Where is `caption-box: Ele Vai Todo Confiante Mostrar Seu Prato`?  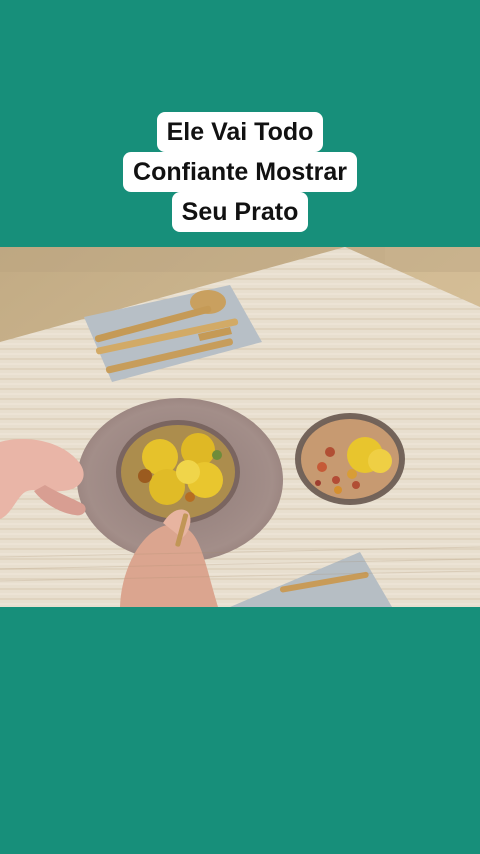
caption-box: Ele Vai Todo Confiante Mostrar Seu Prato is located at coordinates (240, 172).